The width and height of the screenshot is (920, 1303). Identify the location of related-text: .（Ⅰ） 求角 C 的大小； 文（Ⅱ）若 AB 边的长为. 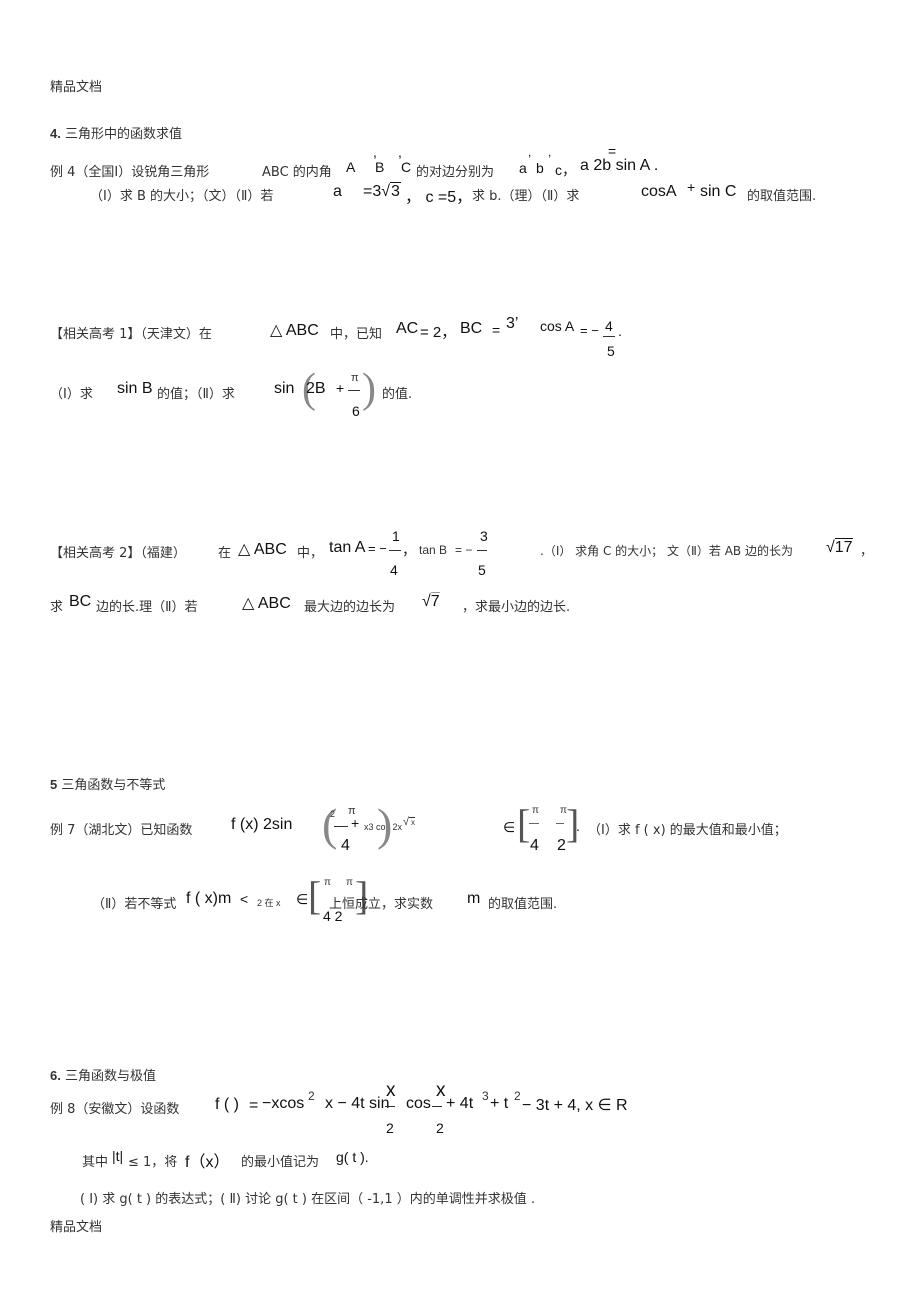
(666, 551).